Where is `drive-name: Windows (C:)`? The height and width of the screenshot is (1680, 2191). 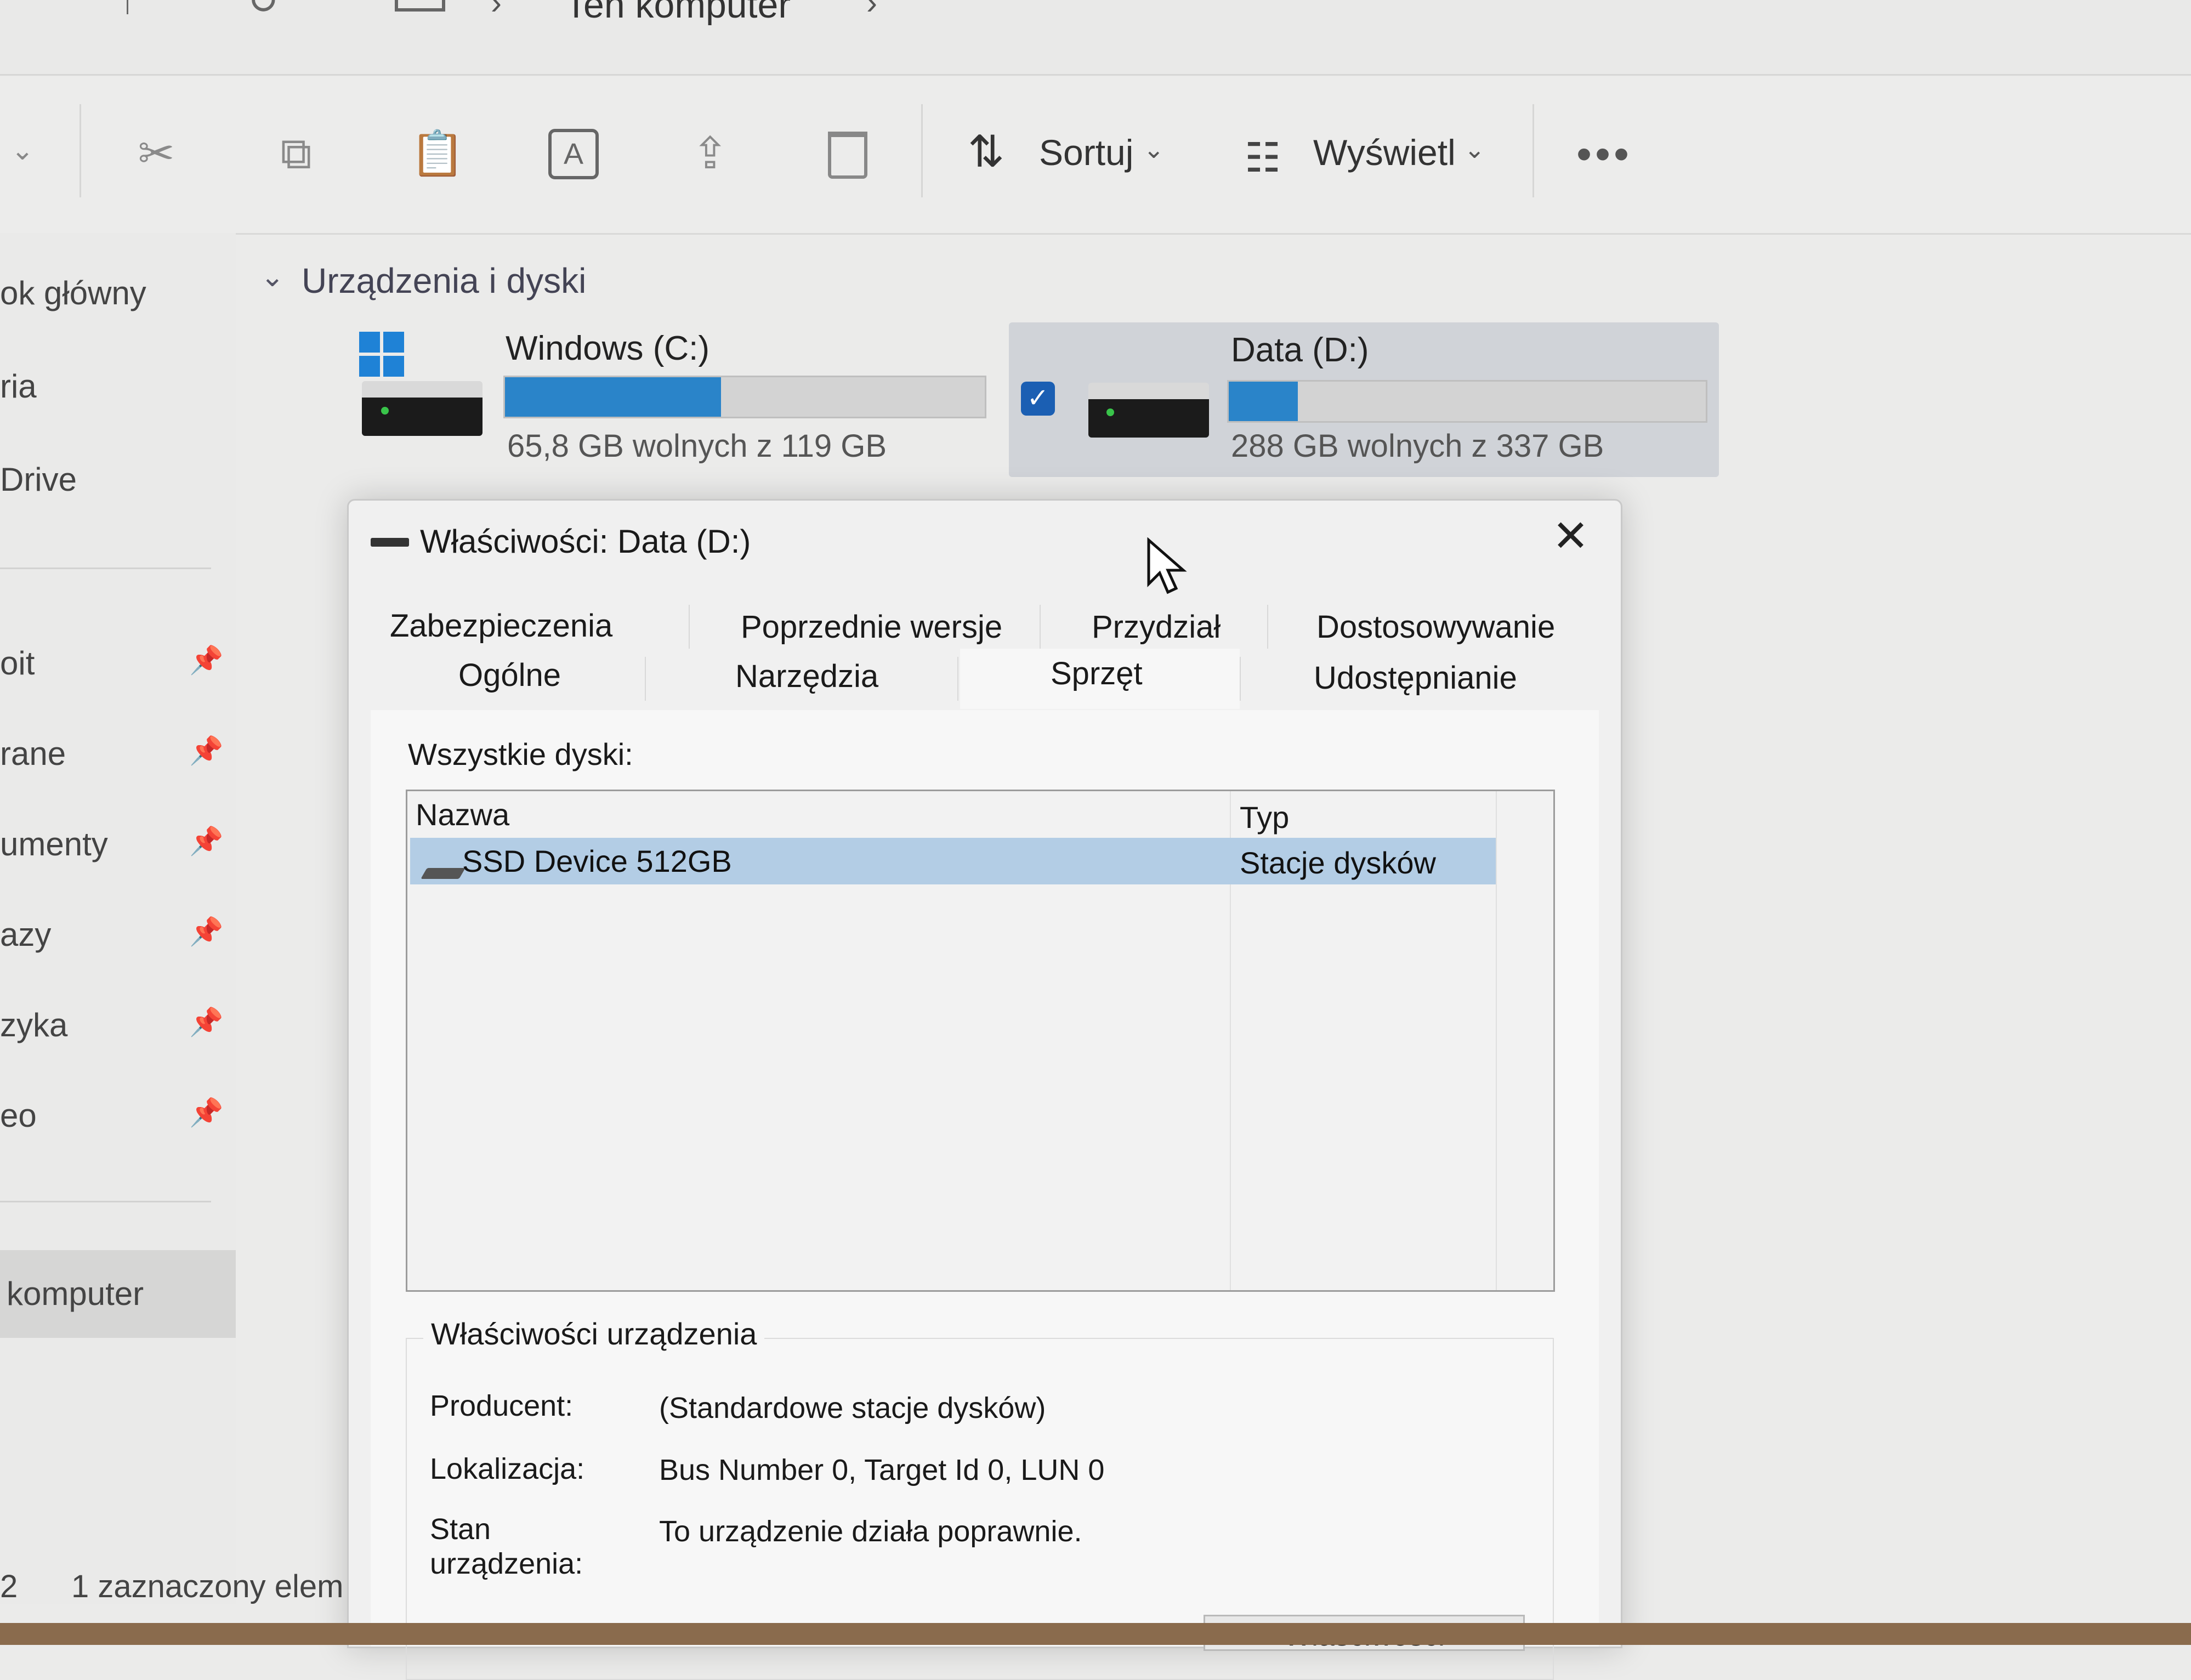
drive-name: Windows (C:) is located at coordinates (608, 348).